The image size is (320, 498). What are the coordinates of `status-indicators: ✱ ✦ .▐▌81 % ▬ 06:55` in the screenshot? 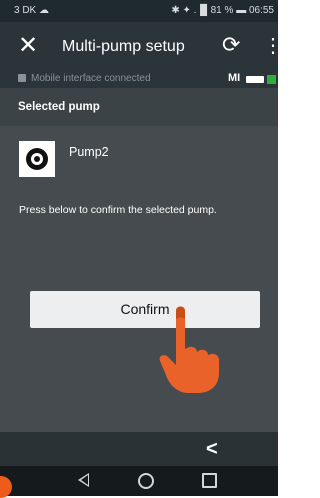 It's located at (222, 10).